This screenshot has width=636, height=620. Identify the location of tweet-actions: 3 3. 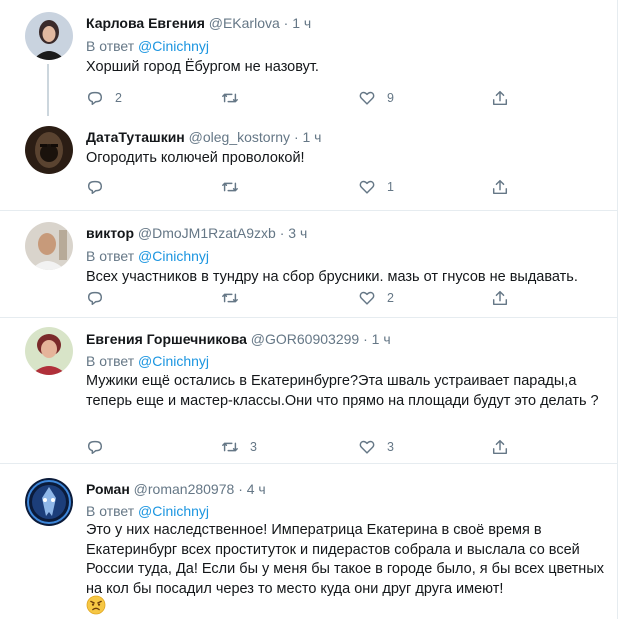
(306, 447).